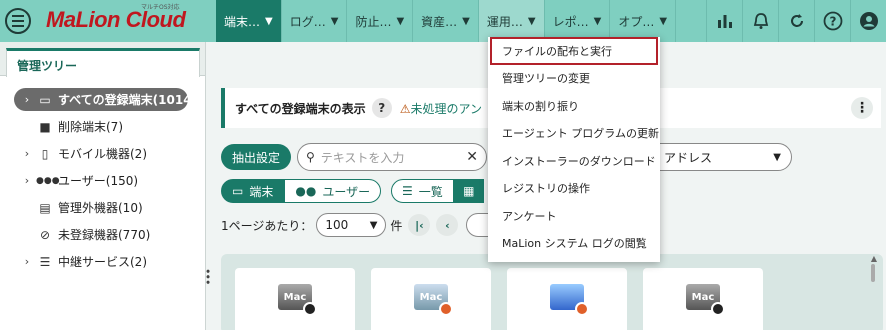 This screenshot has width=886, height=330. I want to click on tab-terminal: ▭ 端末, so click(253, 191).